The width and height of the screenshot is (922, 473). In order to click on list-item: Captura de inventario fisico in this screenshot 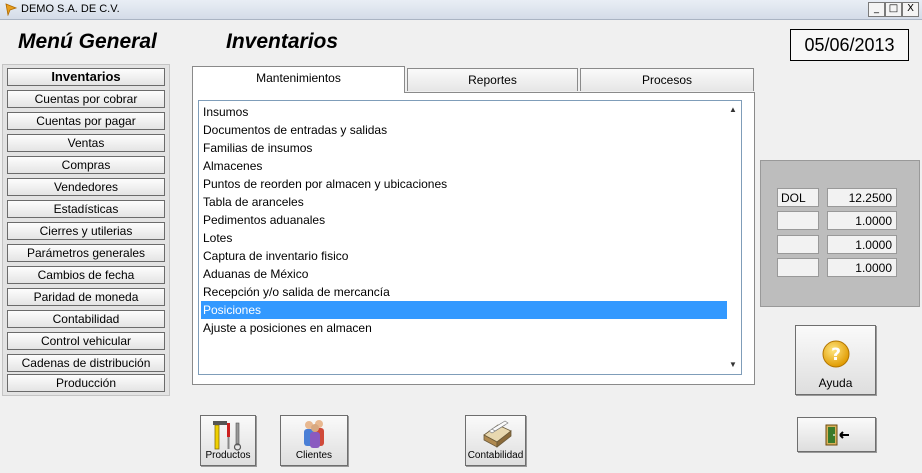, I will do `click(464, 256)`.